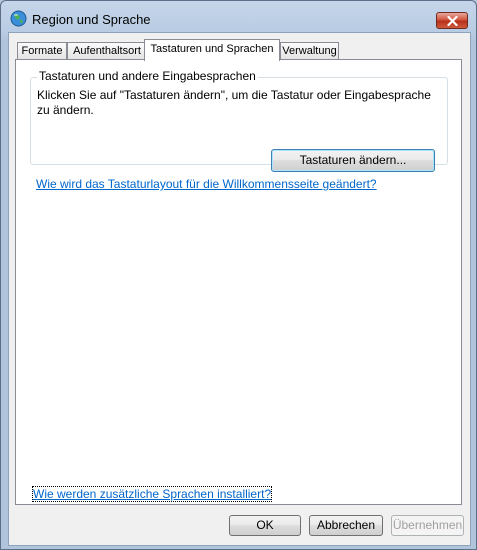 This screenshot has width=477, height=550. I want to click on ok-button: OK, so click(265, 525).